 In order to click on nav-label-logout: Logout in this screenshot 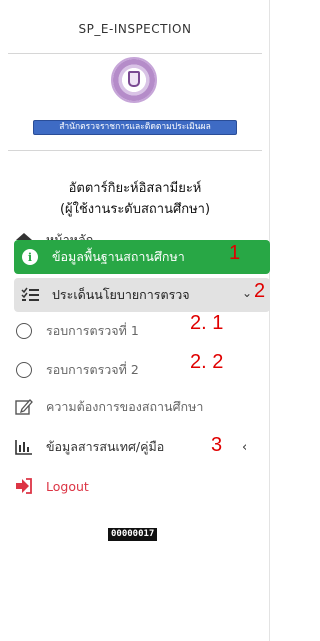, I will do `click(67, 486)`.